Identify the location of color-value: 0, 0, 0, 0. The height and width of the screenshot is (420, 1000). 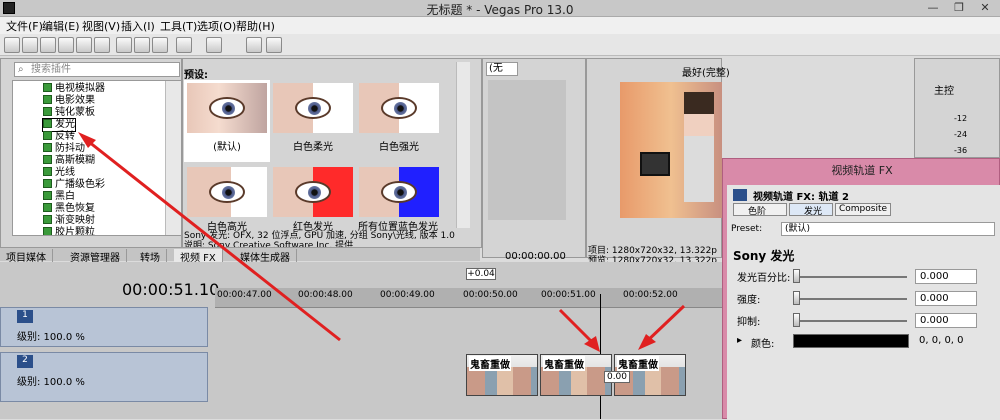
(941, 340).